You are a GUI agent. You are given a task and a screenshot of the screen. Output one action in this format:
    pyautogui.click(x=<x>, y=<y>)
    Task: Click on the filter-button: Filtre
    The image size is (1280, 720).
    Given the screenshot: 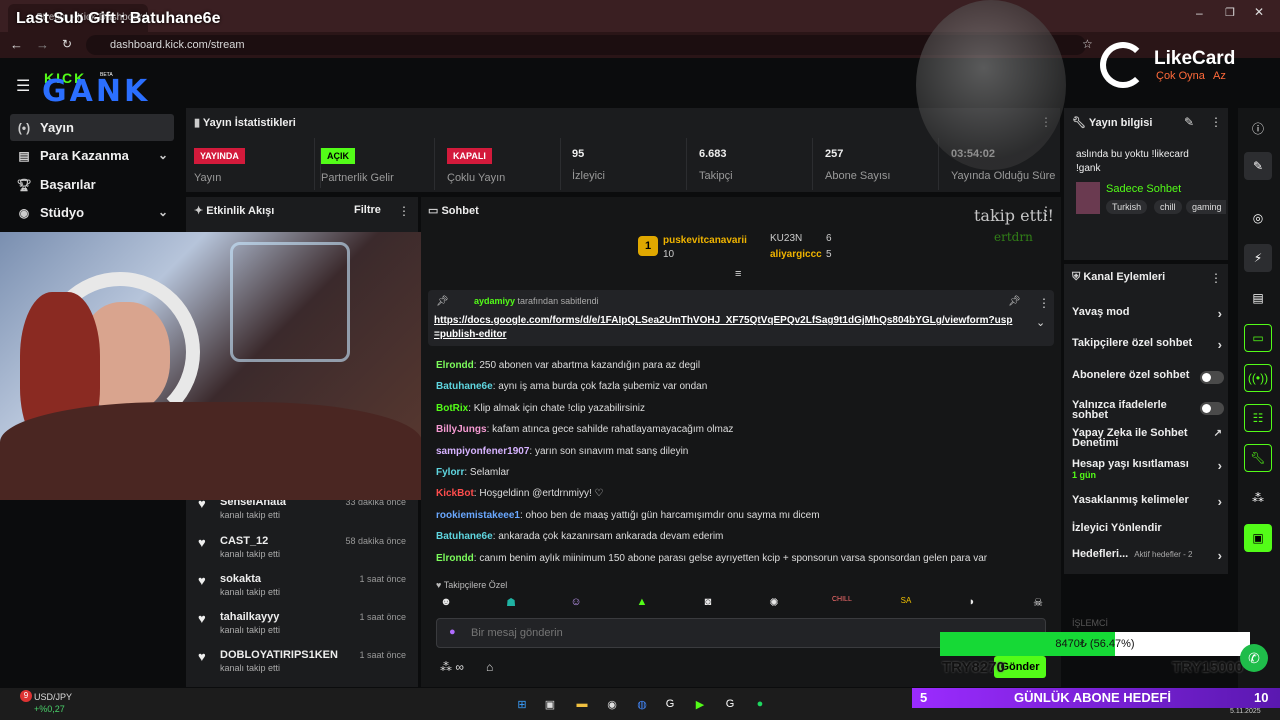 What is the action you would take?
    pyautogui.click(x=367, y=210)
    